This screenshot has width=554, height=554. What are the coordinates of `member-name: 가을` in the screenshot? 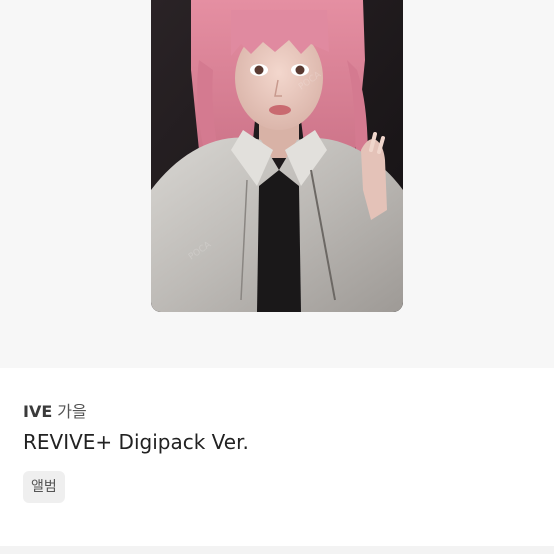 It's located at (72, 411).